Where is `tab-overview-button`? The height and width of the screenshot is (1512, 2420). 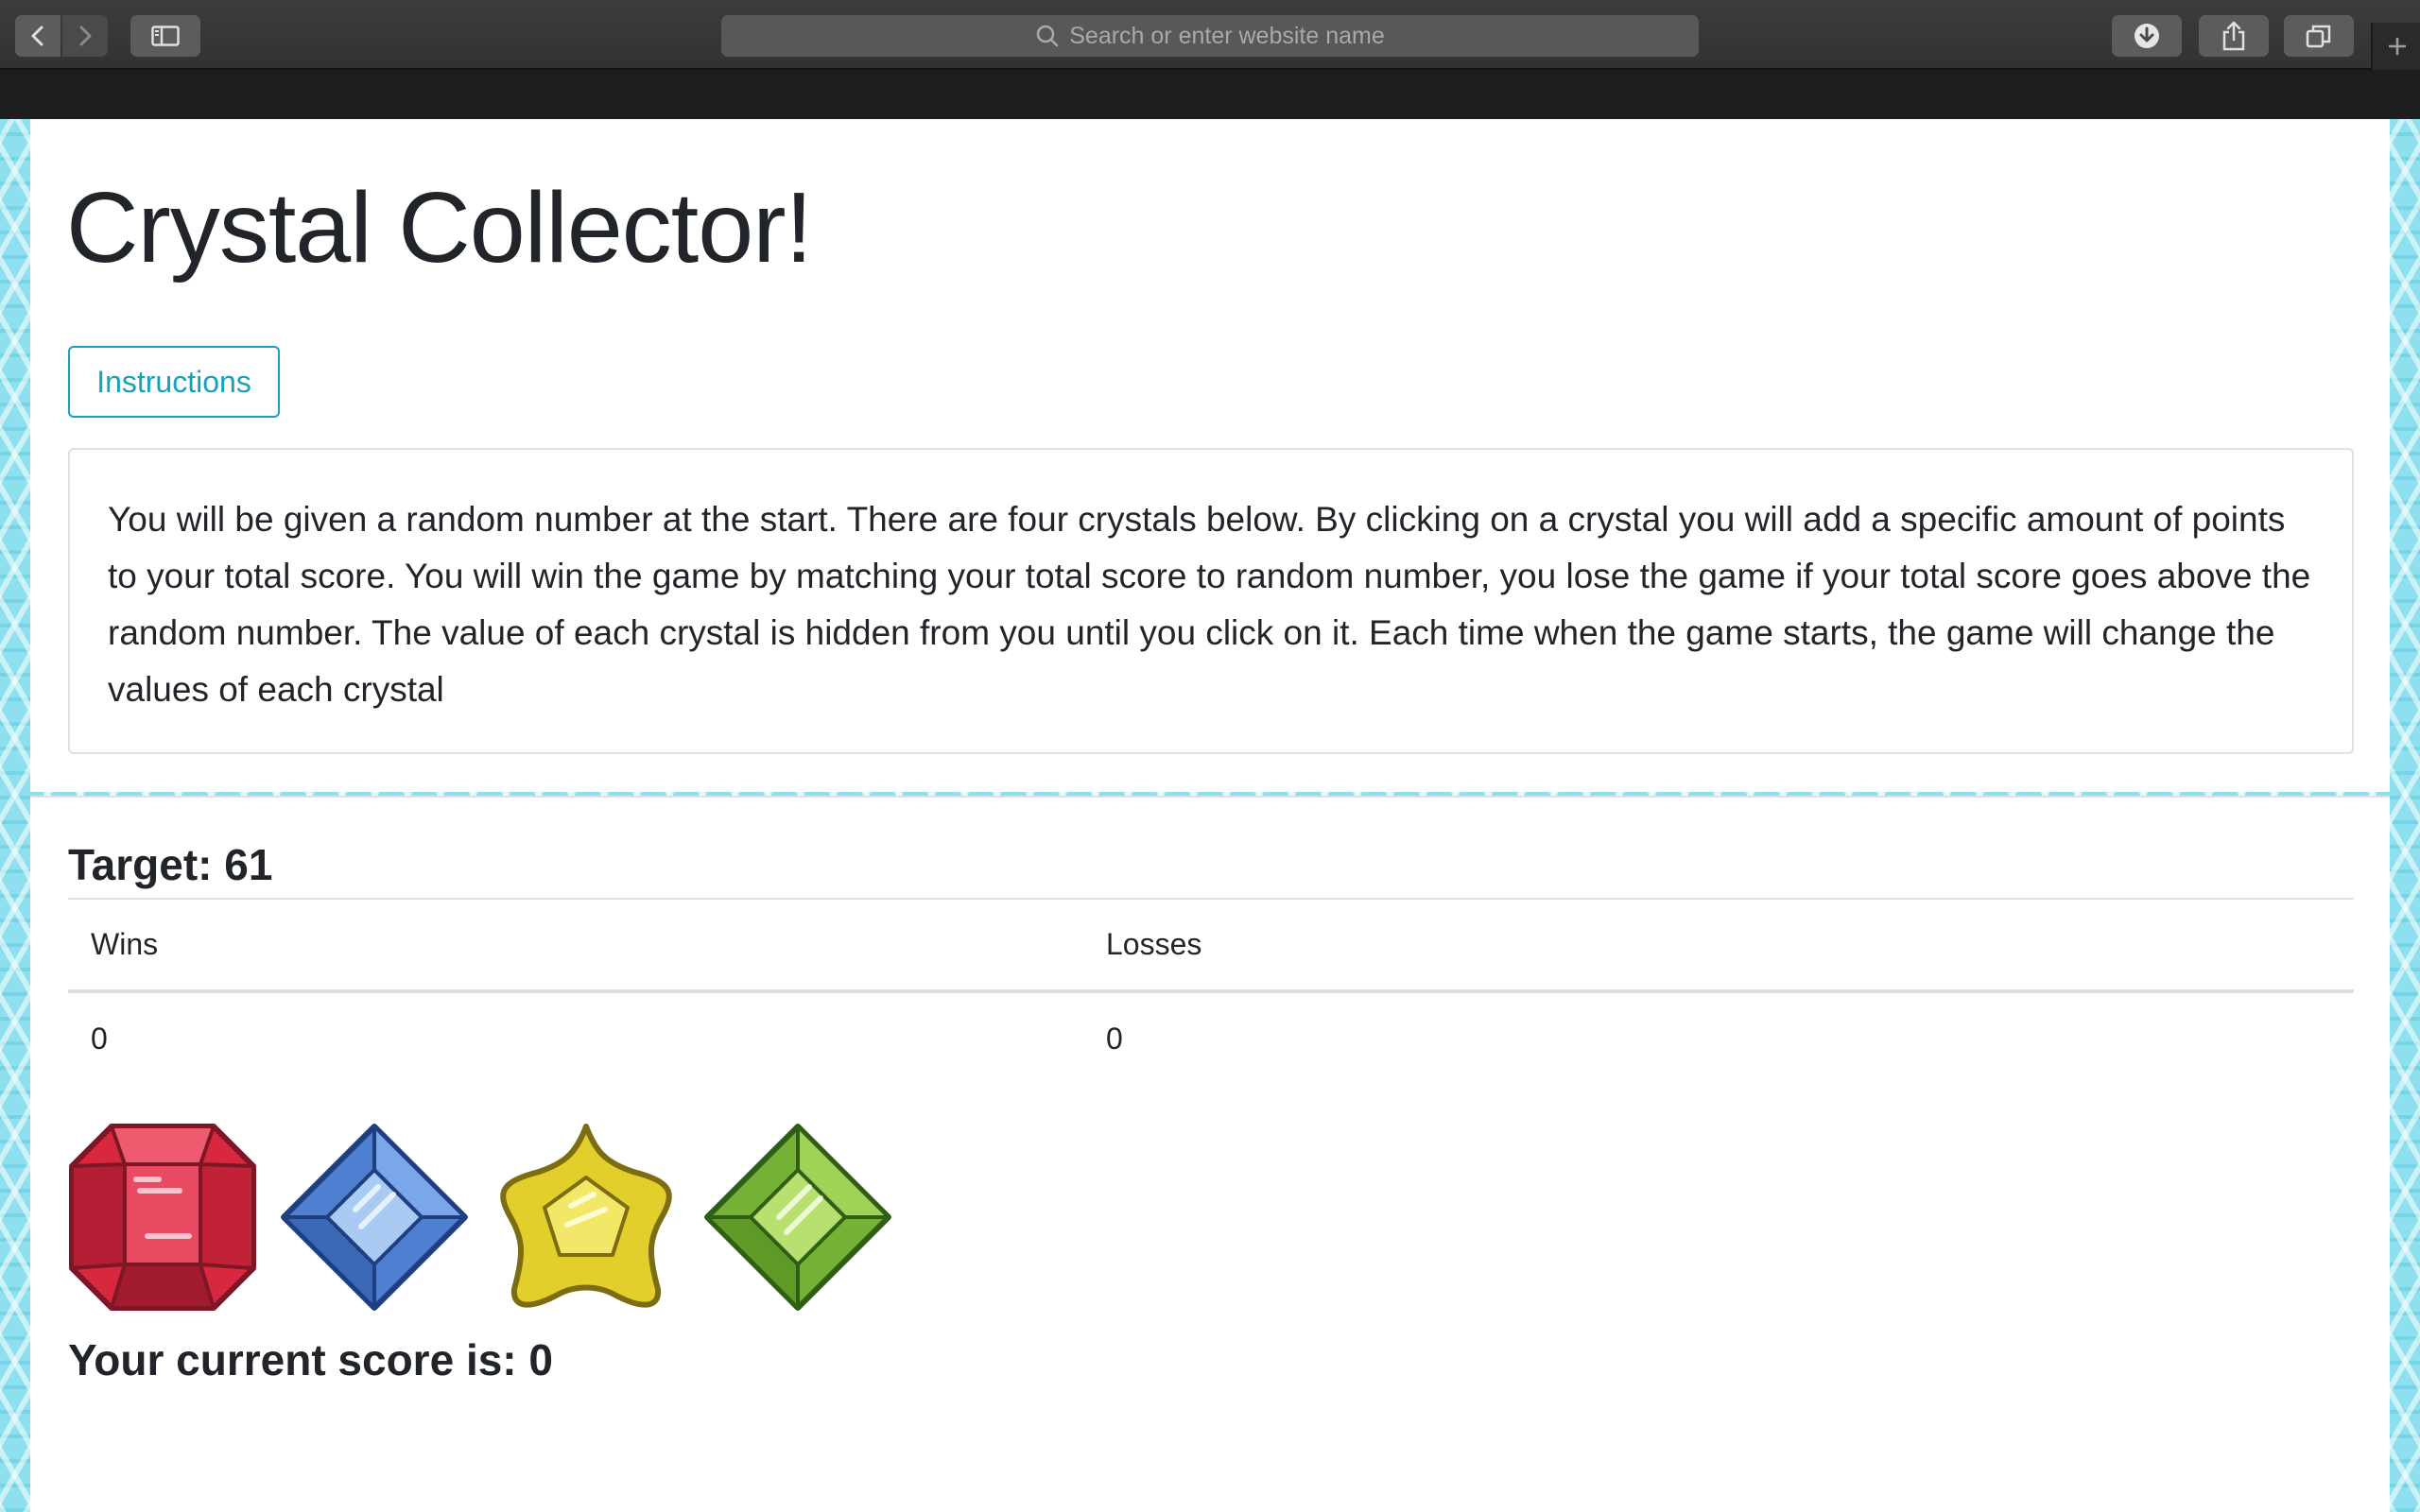 tab-overview-button is located at coordinates (2319, 36).